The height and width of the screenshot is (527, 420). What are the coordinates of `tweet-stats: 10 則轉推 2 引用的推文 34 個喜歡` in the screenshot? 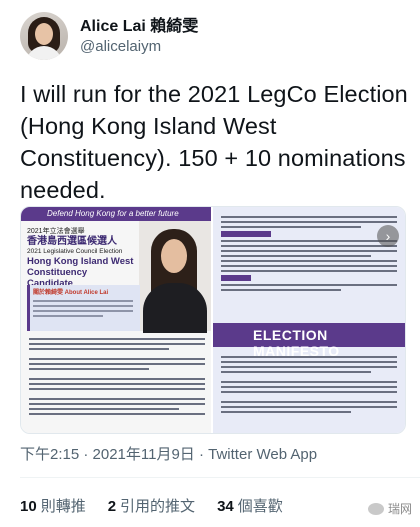 It's located at (162, 505).